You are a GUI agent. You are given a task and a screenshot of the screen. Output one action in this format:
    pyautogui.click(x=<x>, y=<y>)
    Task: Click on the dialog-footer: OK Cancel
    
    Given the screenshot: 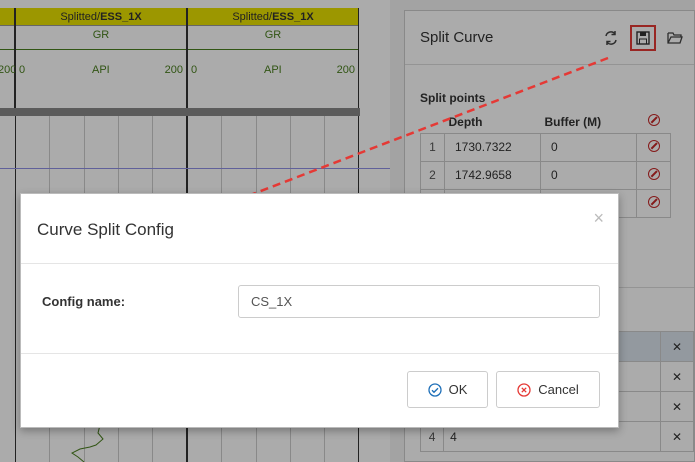 What is the action you would take?
    pyautogui.click(x=319, y=391)
    